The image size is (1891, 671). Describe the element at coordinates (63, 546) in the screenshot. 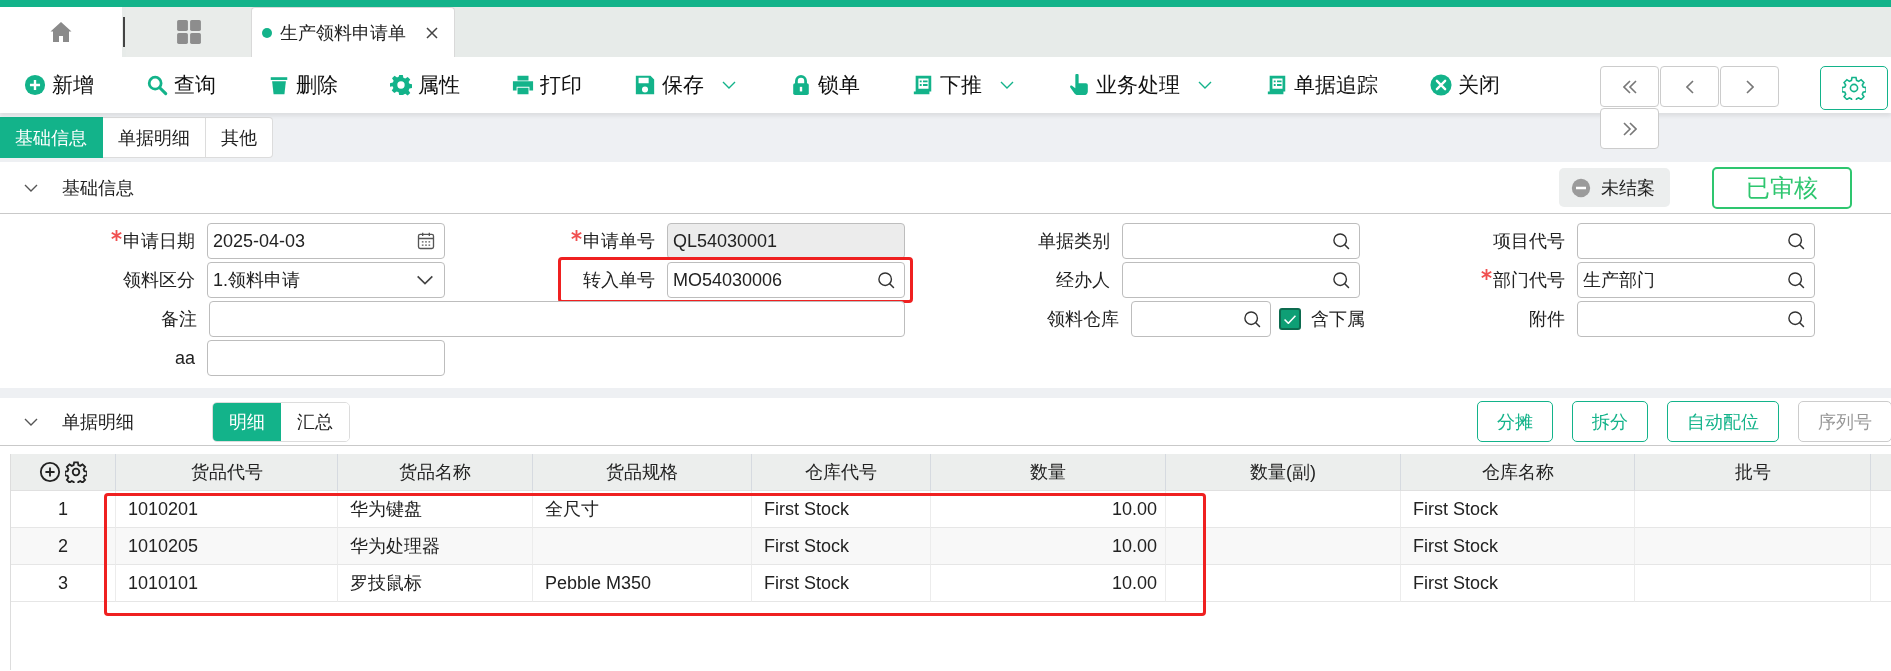

I see `row-number: 2` at that location.